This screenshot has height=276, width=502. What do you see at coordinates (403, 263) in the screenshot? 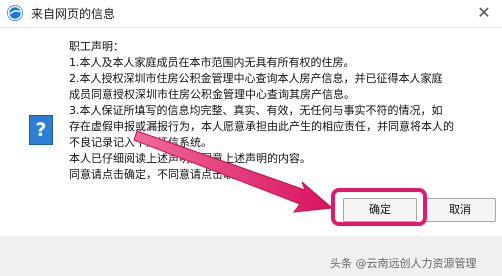
I see `watermark: 头条 @云南远创人力资源管理` at bounding box center [403, 263].